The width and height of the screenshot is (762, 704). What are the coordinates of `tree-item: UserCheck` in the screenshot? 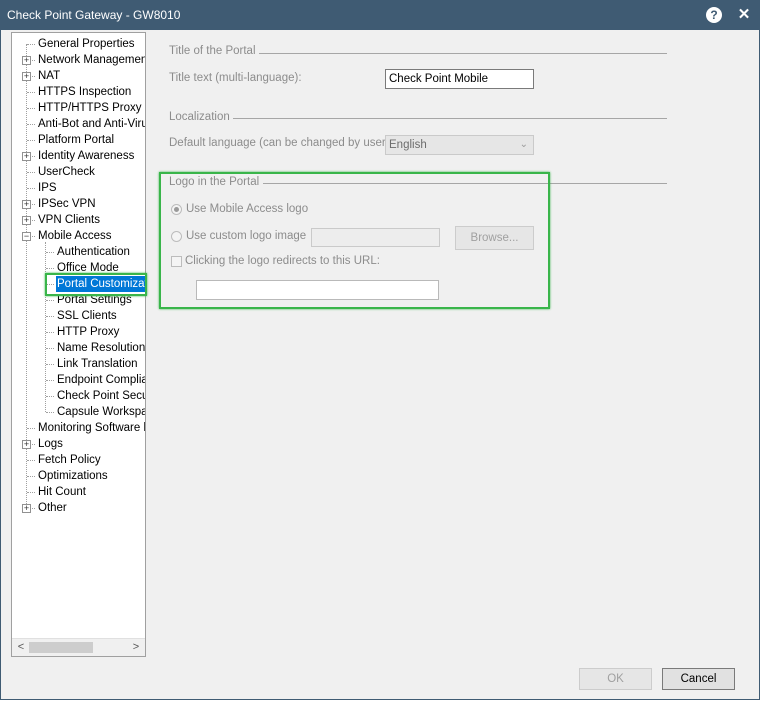 It's located at (66, 172).